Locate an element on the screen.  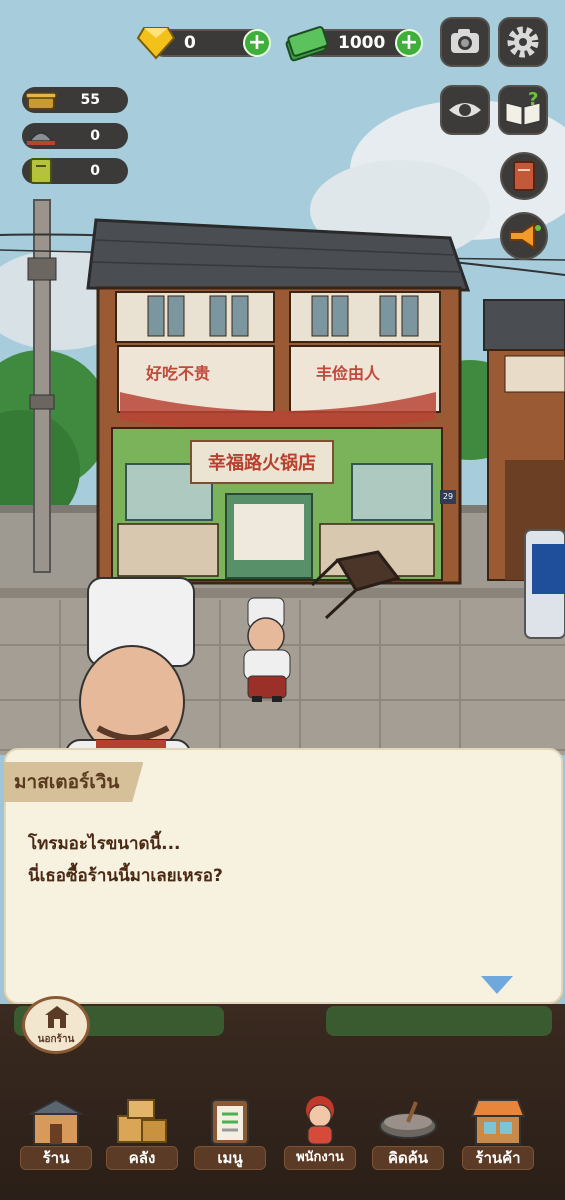
storage-boxes-icon is located at coordinates (142, 1121).